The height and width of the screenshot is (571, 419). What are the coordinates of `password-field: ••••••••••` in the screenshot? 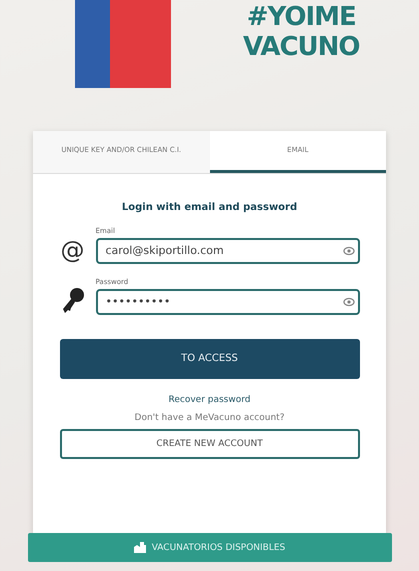 It's located at (228, 301).